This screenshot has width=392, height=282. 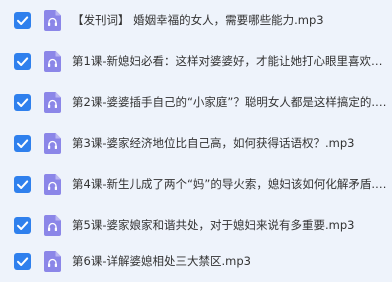 I want to click on file-name: 【发刊词】 婚姻幸福的女人，需要哪些能力.mp3, so click(x=198, y=20).